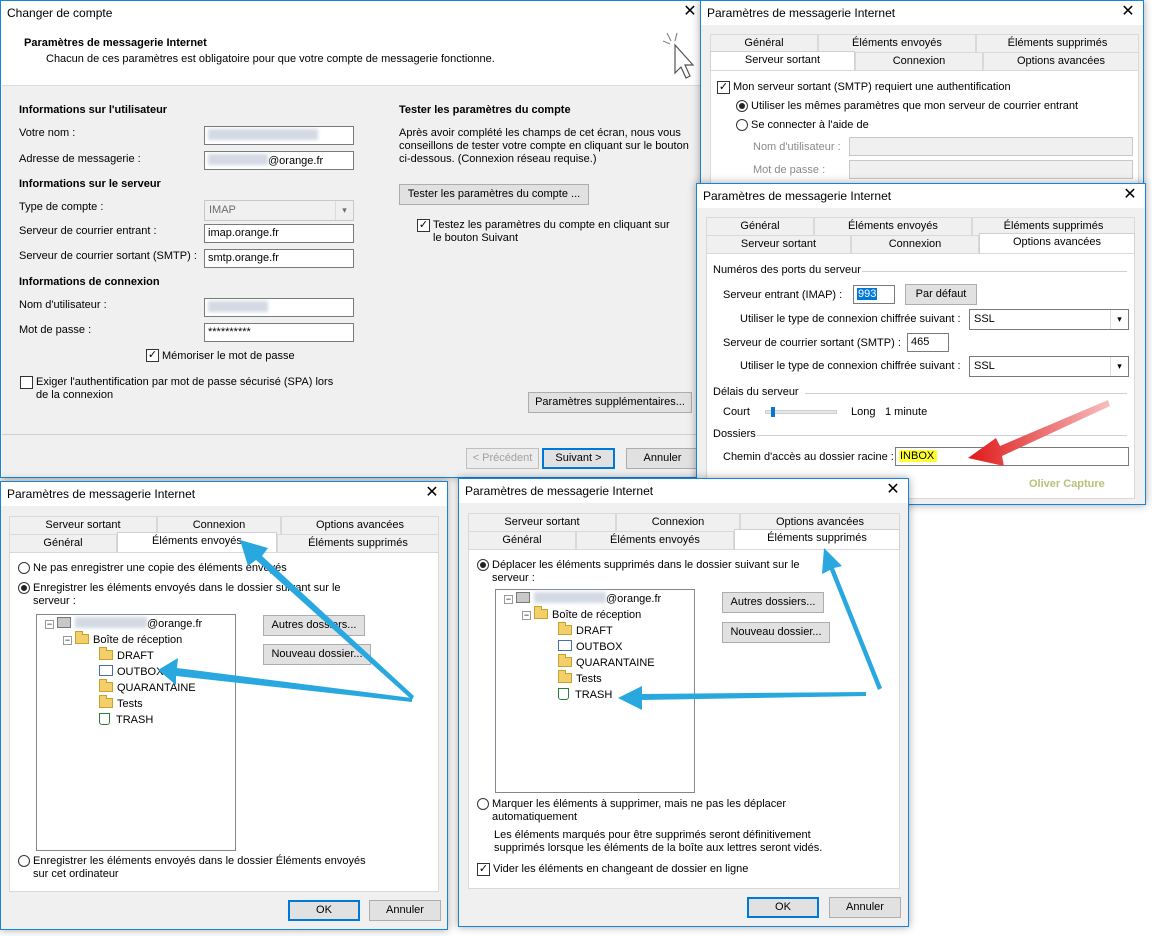 Image resolution: width=1152 pixels, height=936 pixels. Describe the element at coordinates (93, 110) in the screenshot. I see `user-info-title: Informations sur l'utilisateur` at that location.